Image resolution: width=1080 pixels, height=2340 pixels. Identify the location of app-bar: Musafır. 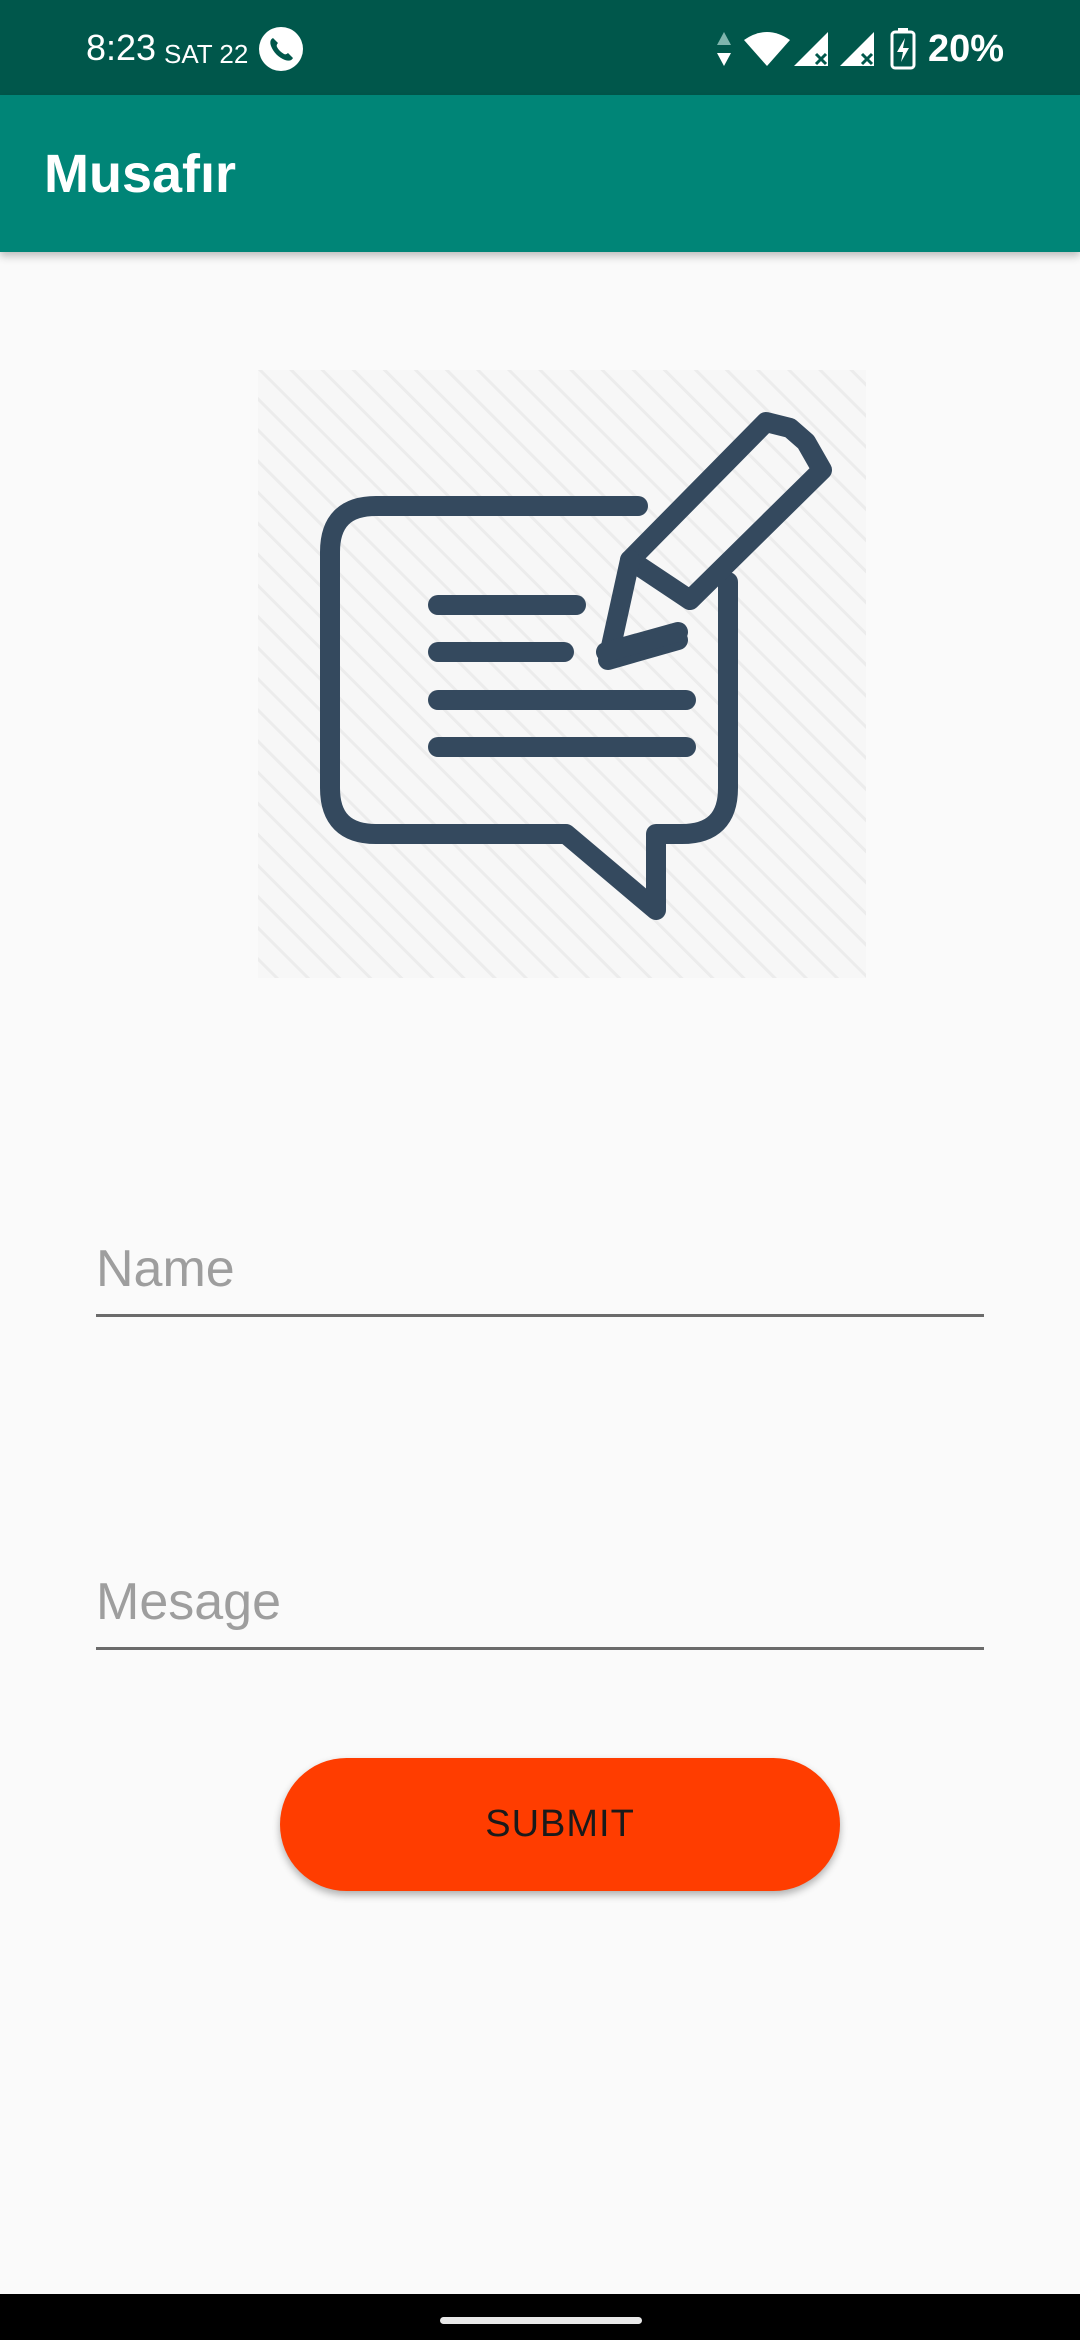
(540, 173).